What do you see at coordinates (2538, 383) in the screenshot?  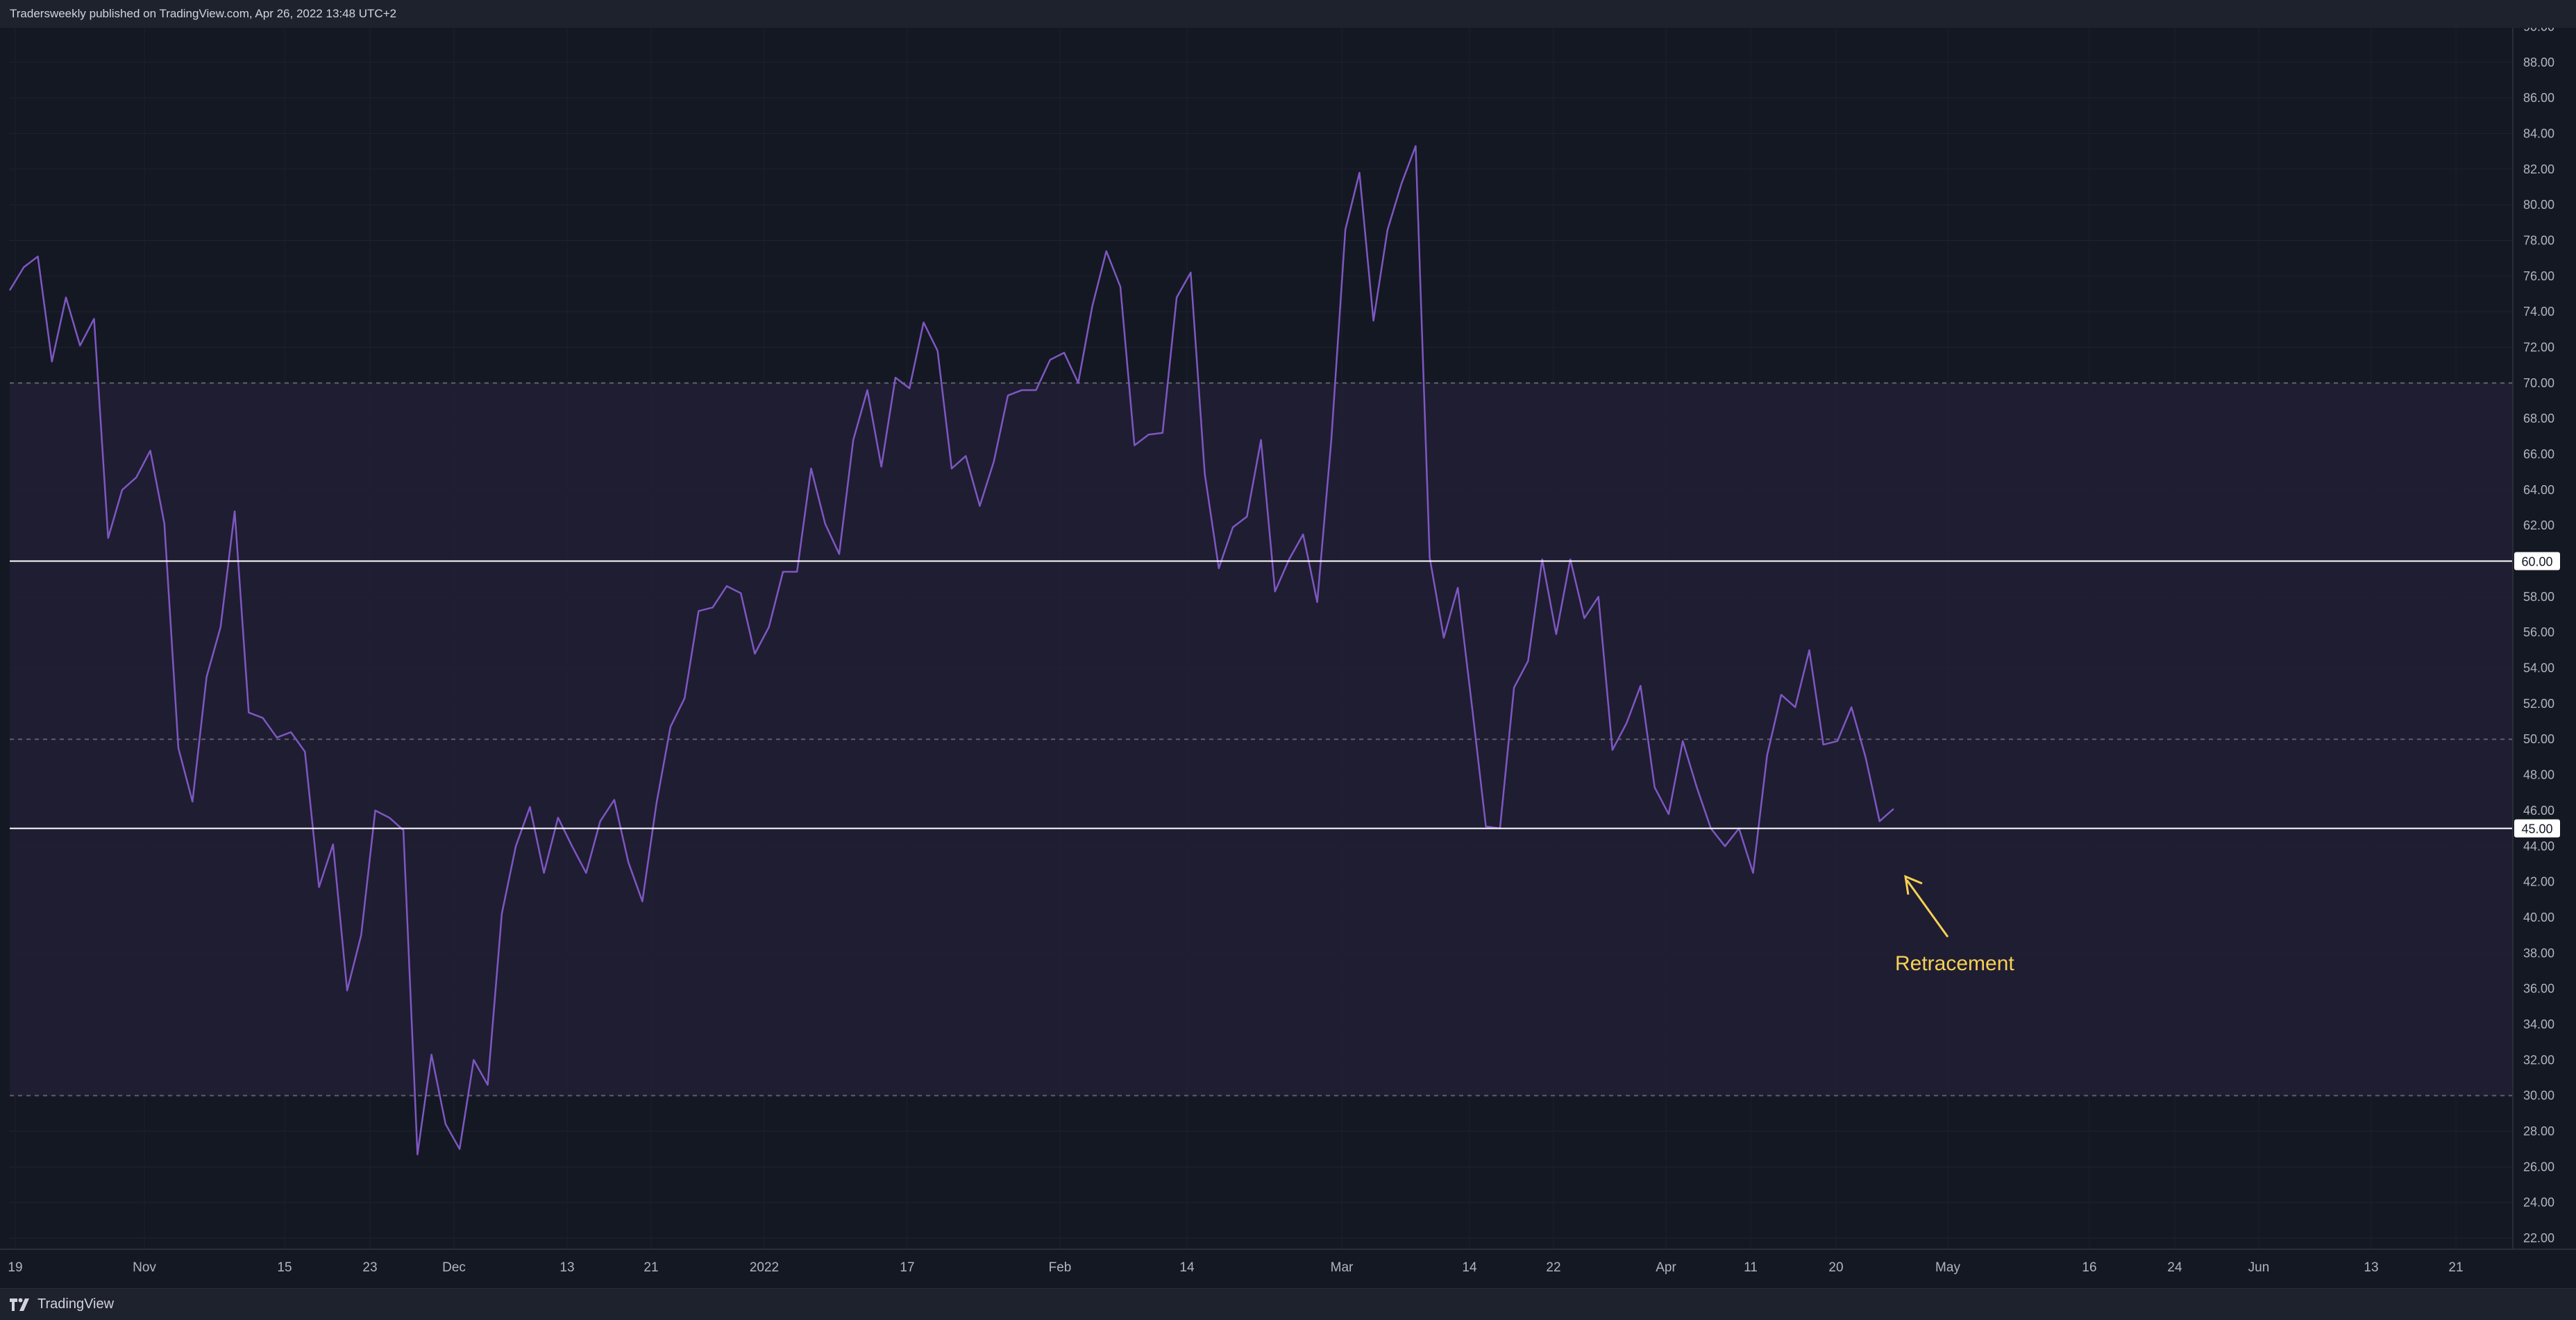 I see `price-tick-label: 70.00` at bounding box center [2538, 383].